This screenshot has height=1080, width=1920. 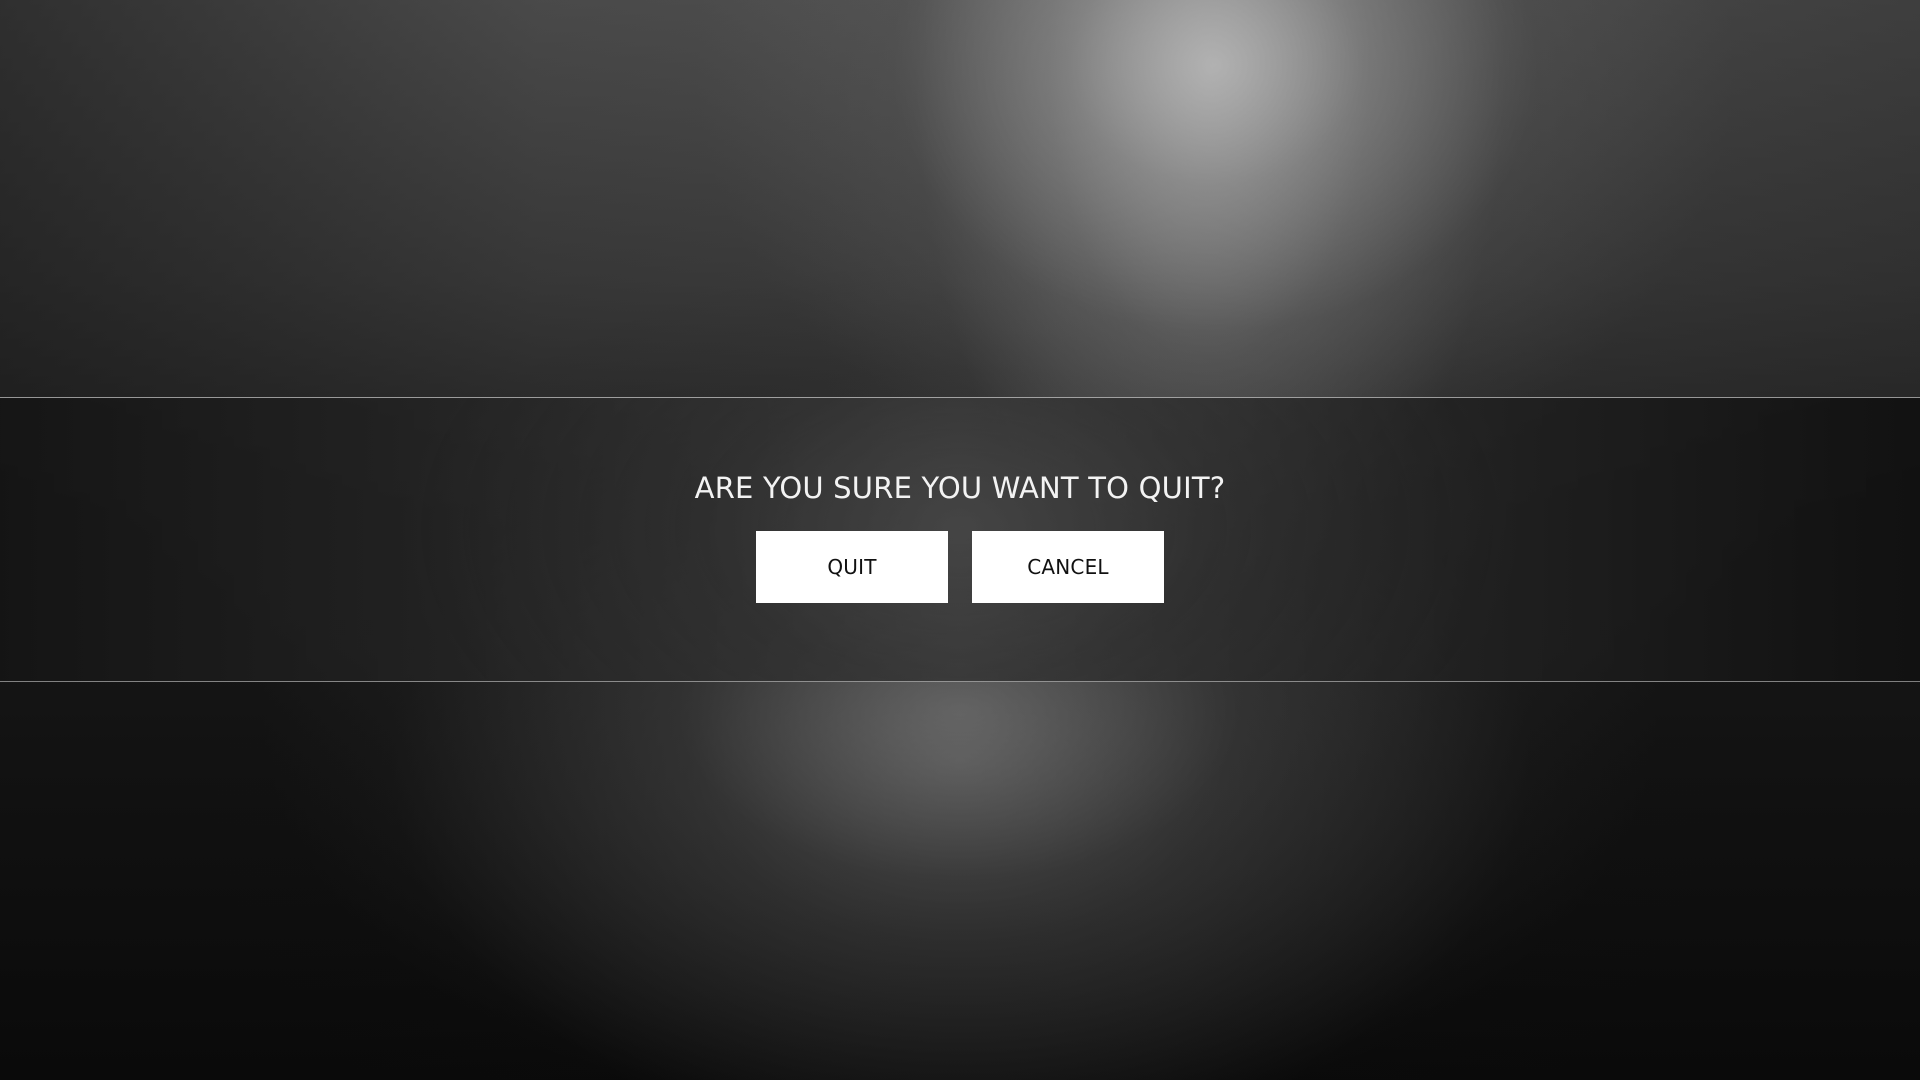 I want to click on quit-confirmation-question: ARE YOU SURE YOU WANT TO QUIT?, so click(x=960, y=488).